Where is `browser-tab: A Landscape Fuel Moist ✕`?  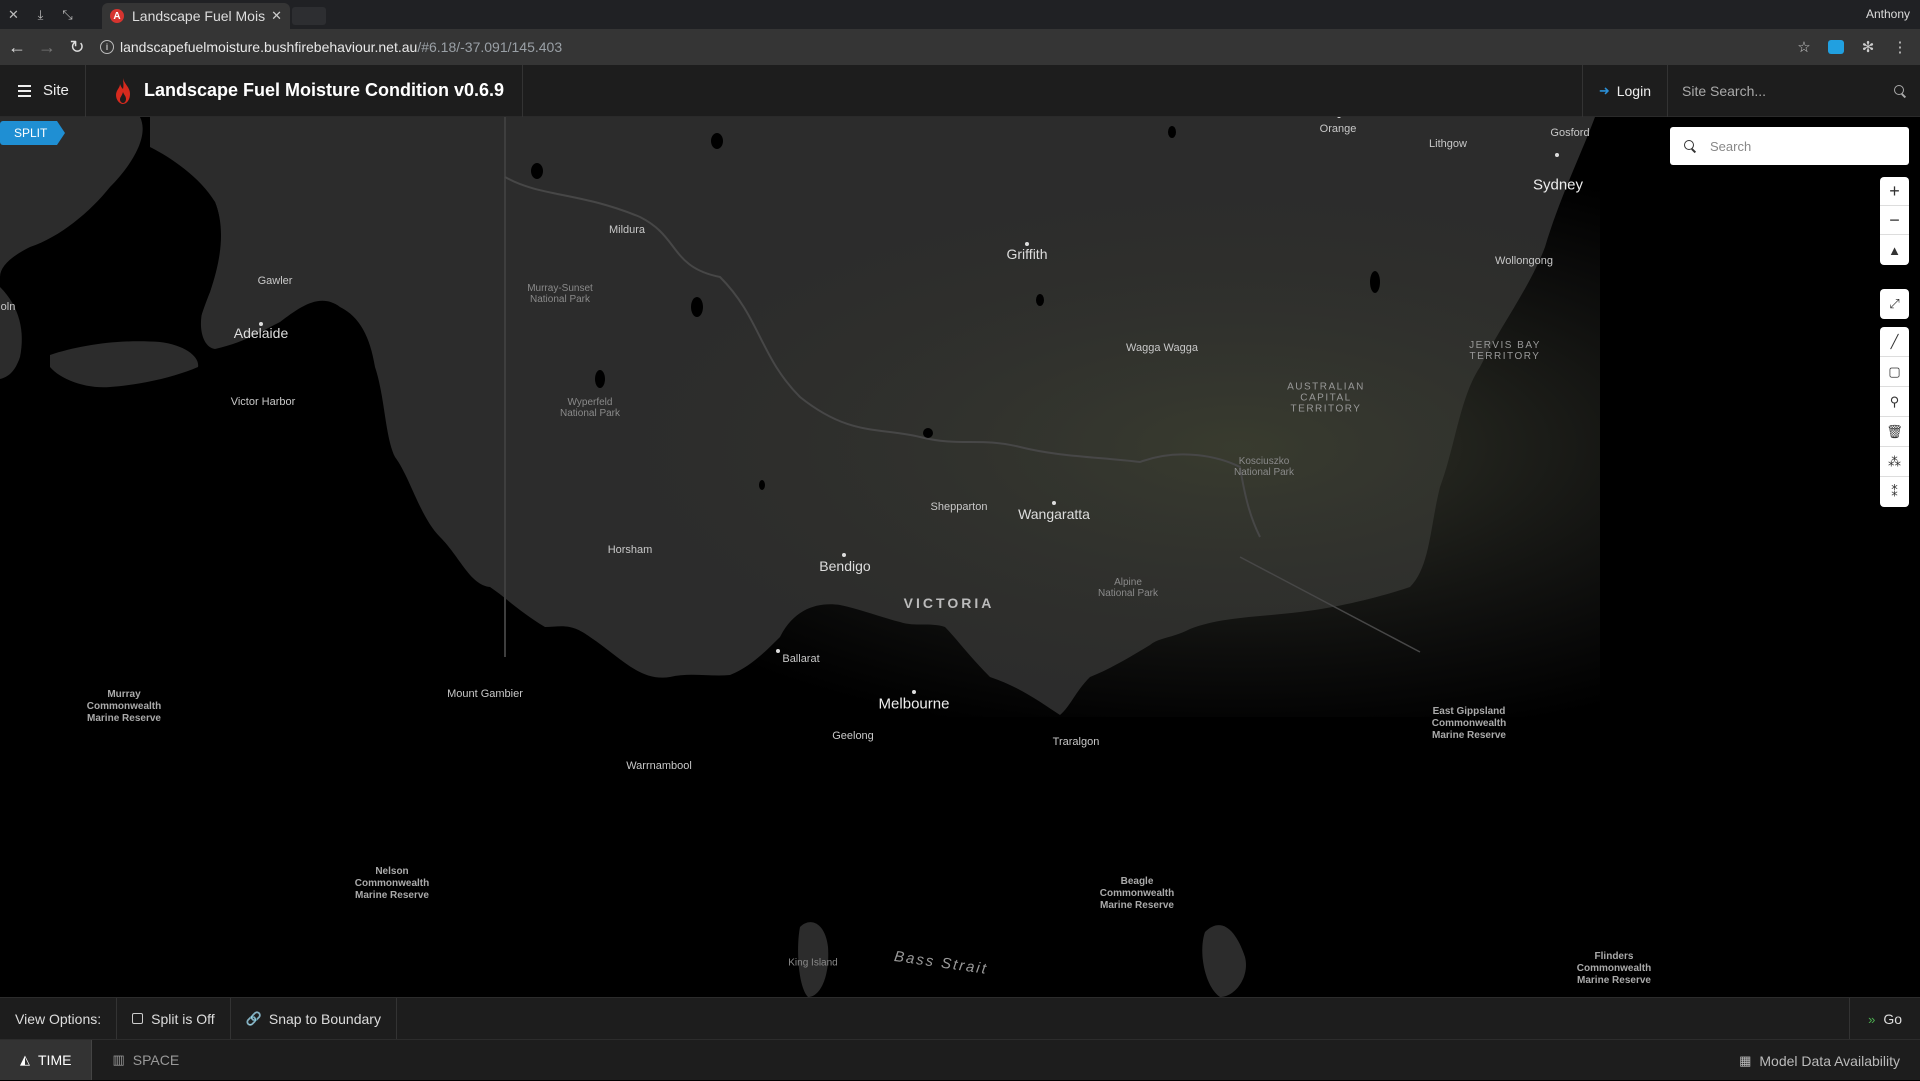 browser-tab: A Landscape Fuel Moist ✕ is located at coordinates (196, 16).